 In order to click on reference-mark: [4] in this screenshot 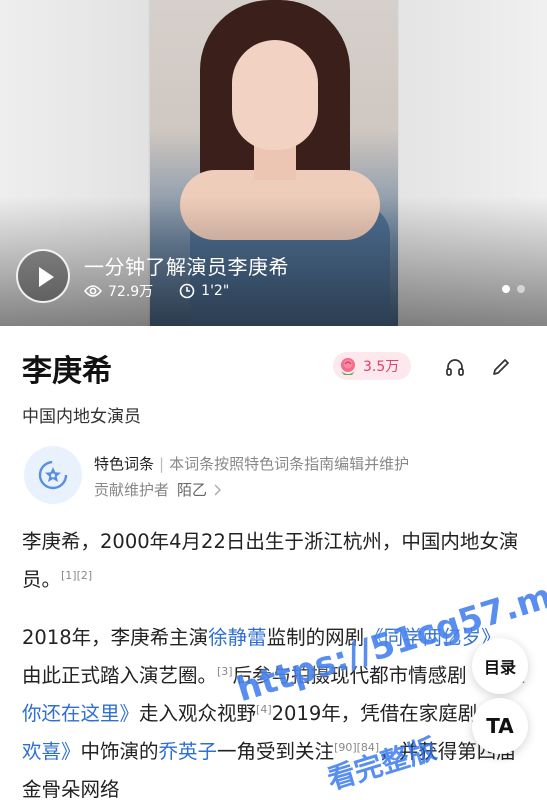, I will do `click(264, 709)`.